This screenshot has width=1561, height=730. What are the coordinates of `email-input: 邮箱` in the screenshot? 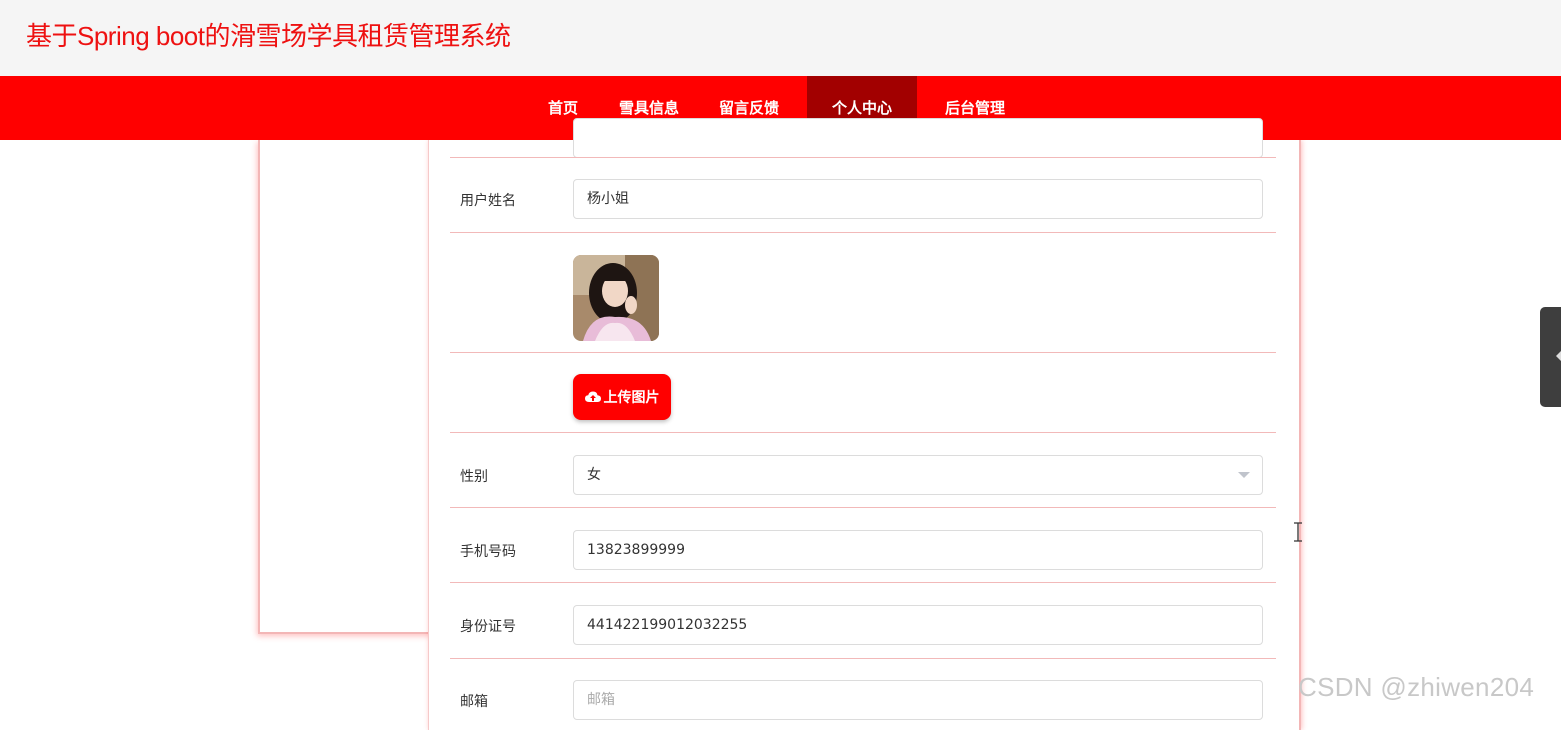 It's located at (918, 700).